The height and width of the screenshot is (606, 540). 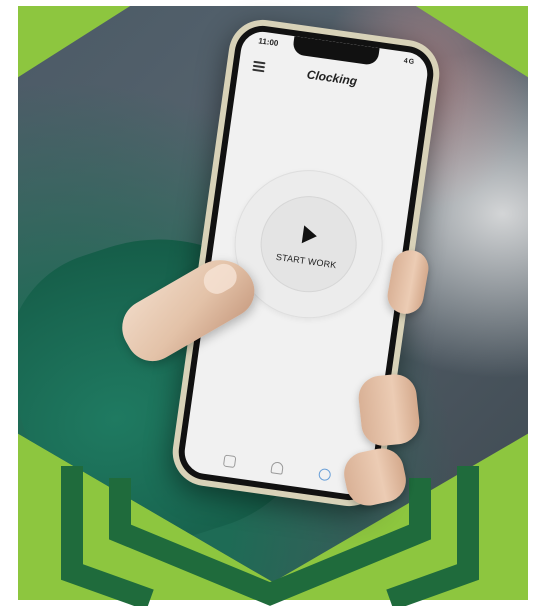 I want to click on start-work-button: START WORK, so click(x=308, y=244).